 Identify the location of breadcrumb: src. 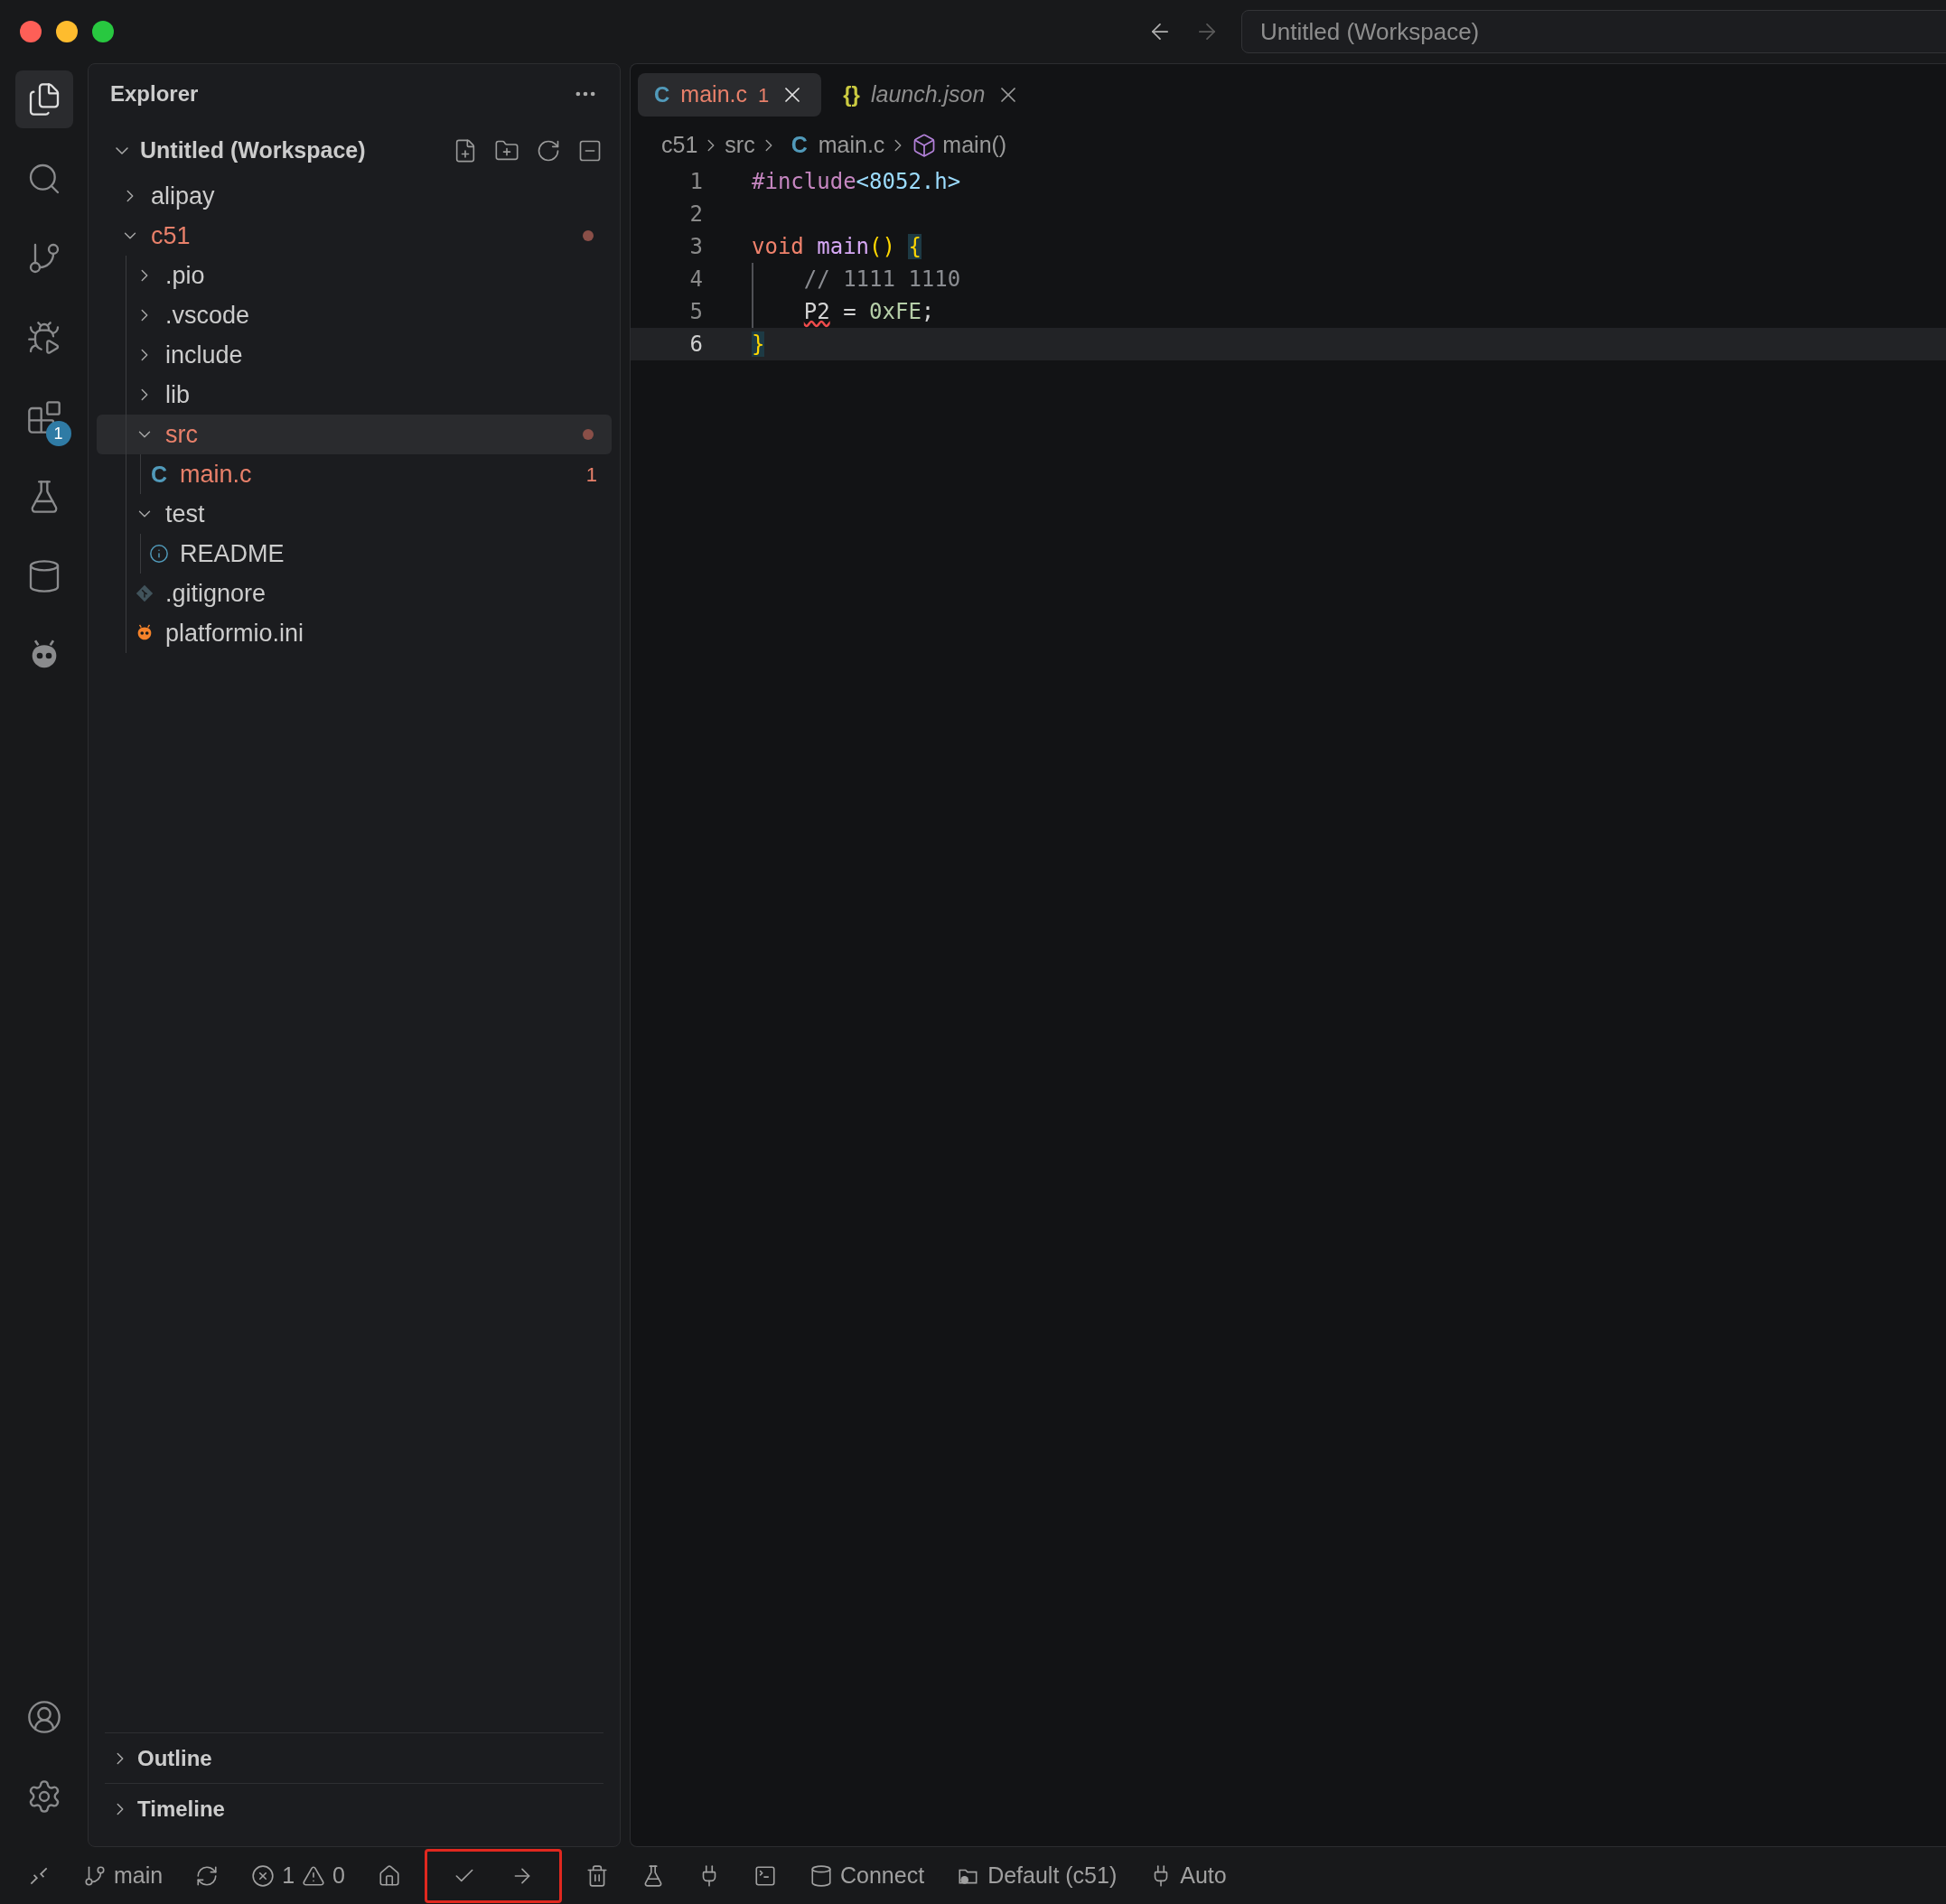
(740, 145).